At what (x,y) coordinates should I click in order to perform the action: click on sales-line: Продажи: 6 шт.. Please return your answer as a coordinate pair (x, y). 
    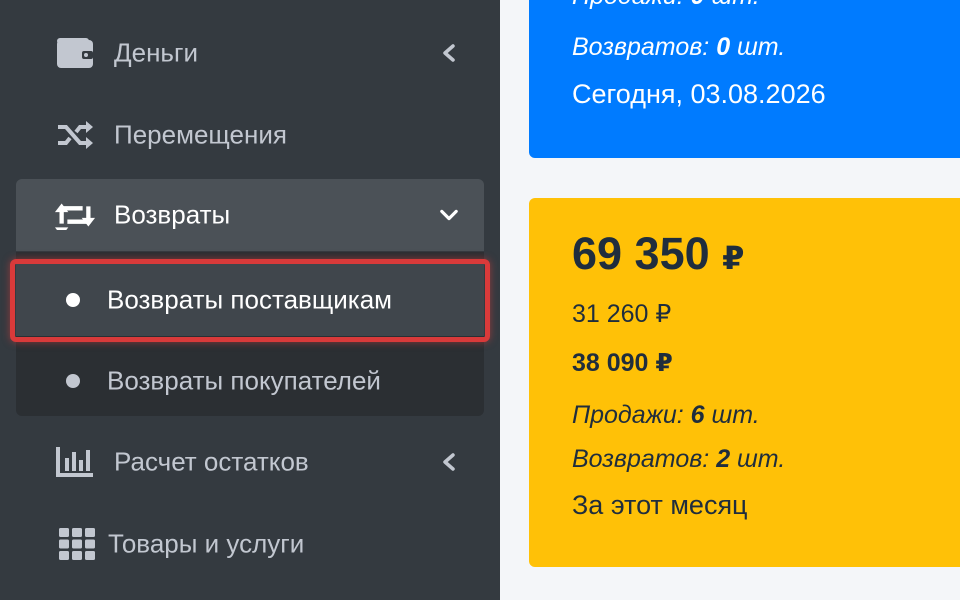
    Looking at the image, I should click on (666, 415).